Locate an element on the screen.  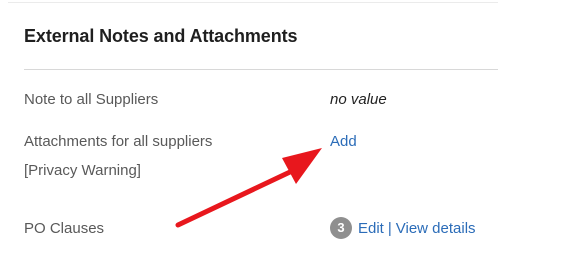
po-clauses-label: PO Clauses is located at coordinates (64, 228).